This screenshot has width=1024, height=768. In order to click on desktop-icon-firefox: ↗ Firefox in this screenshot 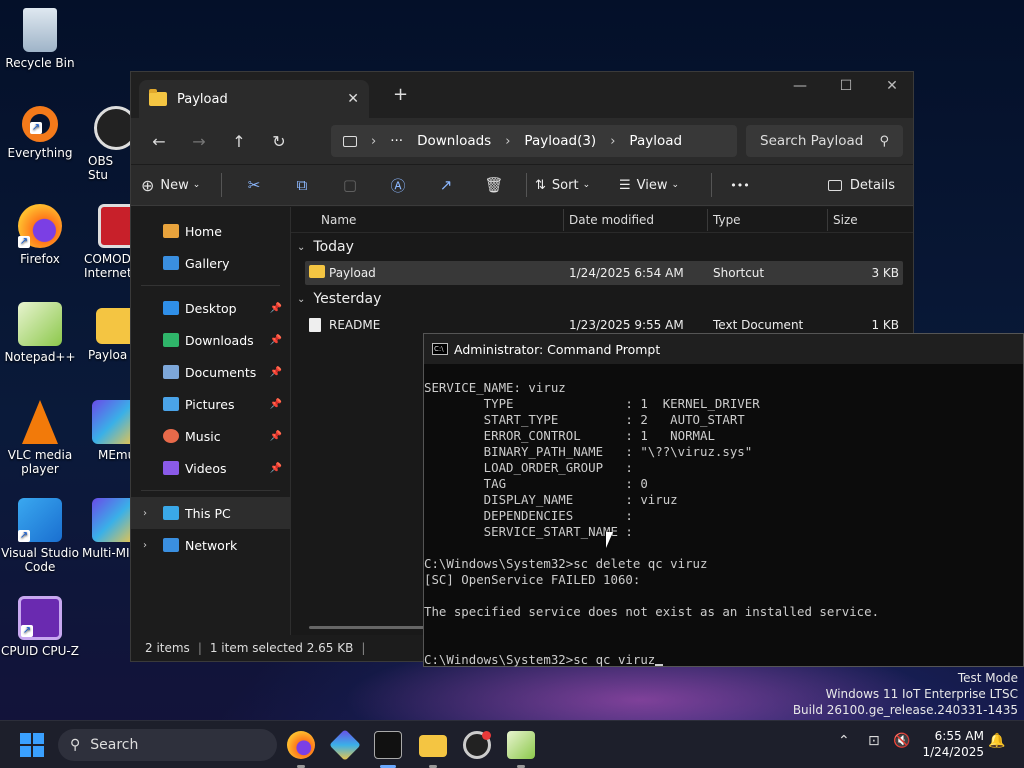, I will do `click(40, 235)`.